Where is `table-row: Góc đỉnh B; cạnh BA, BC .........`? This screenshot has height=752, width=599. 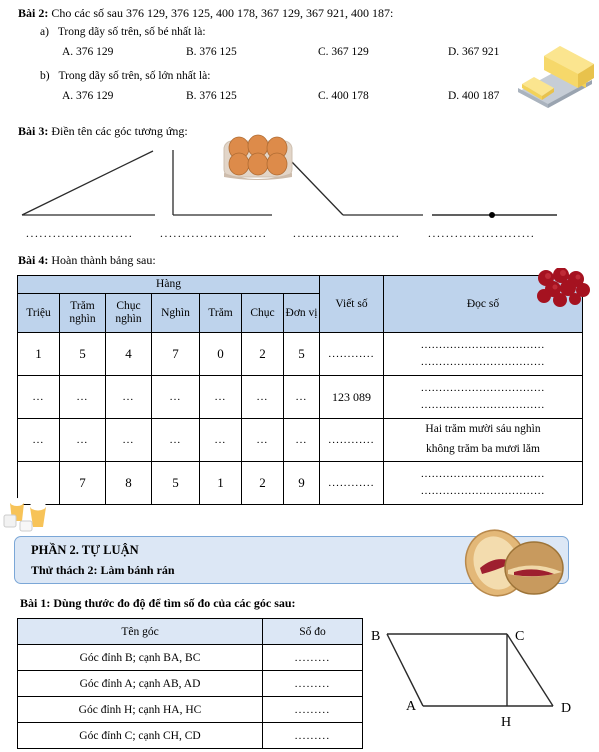
table-row: Góc đỉnh B; cạnh BA, BC ......... is located at coordinates (190, 657).